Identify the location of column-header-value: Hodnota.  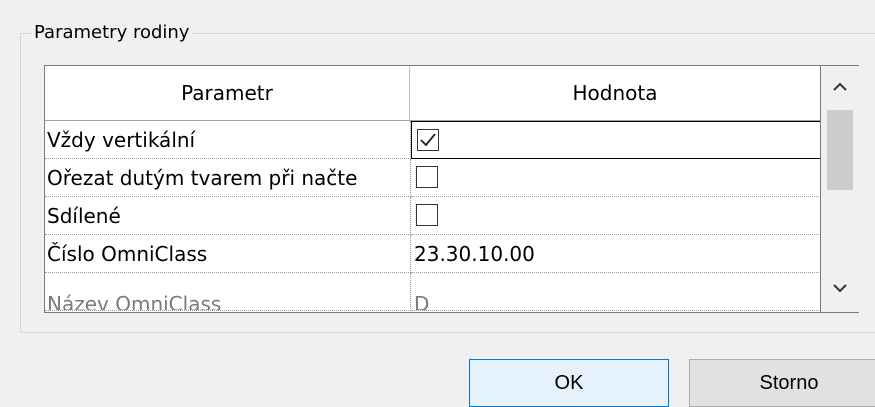
(615, 93).